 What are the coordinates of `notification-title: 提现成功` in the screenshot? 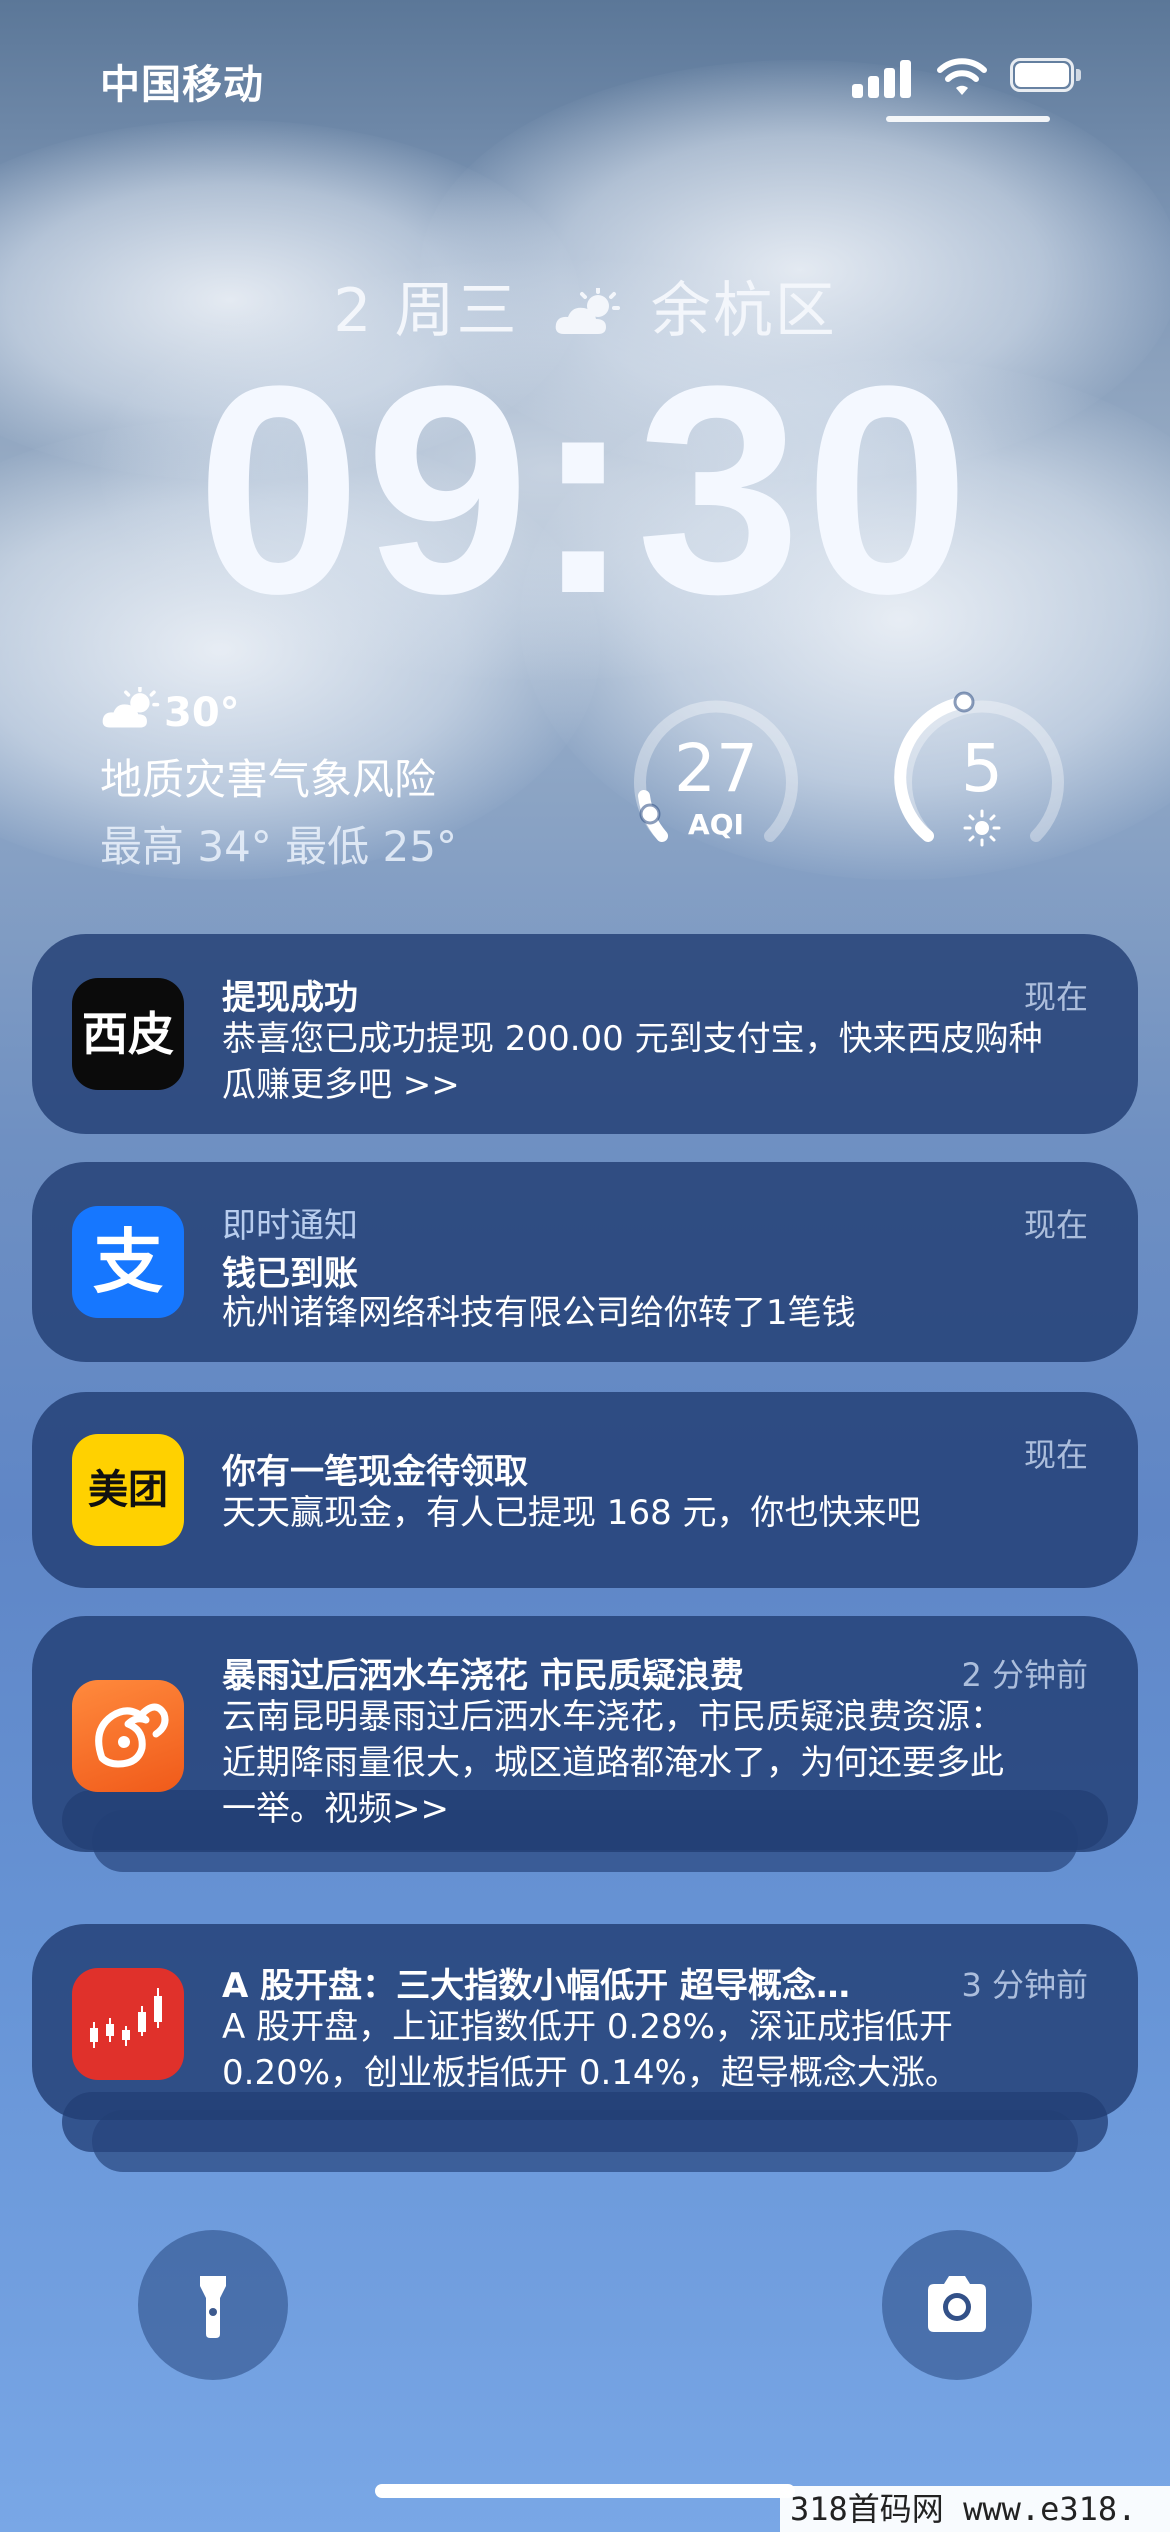 It's located at (290, 998).